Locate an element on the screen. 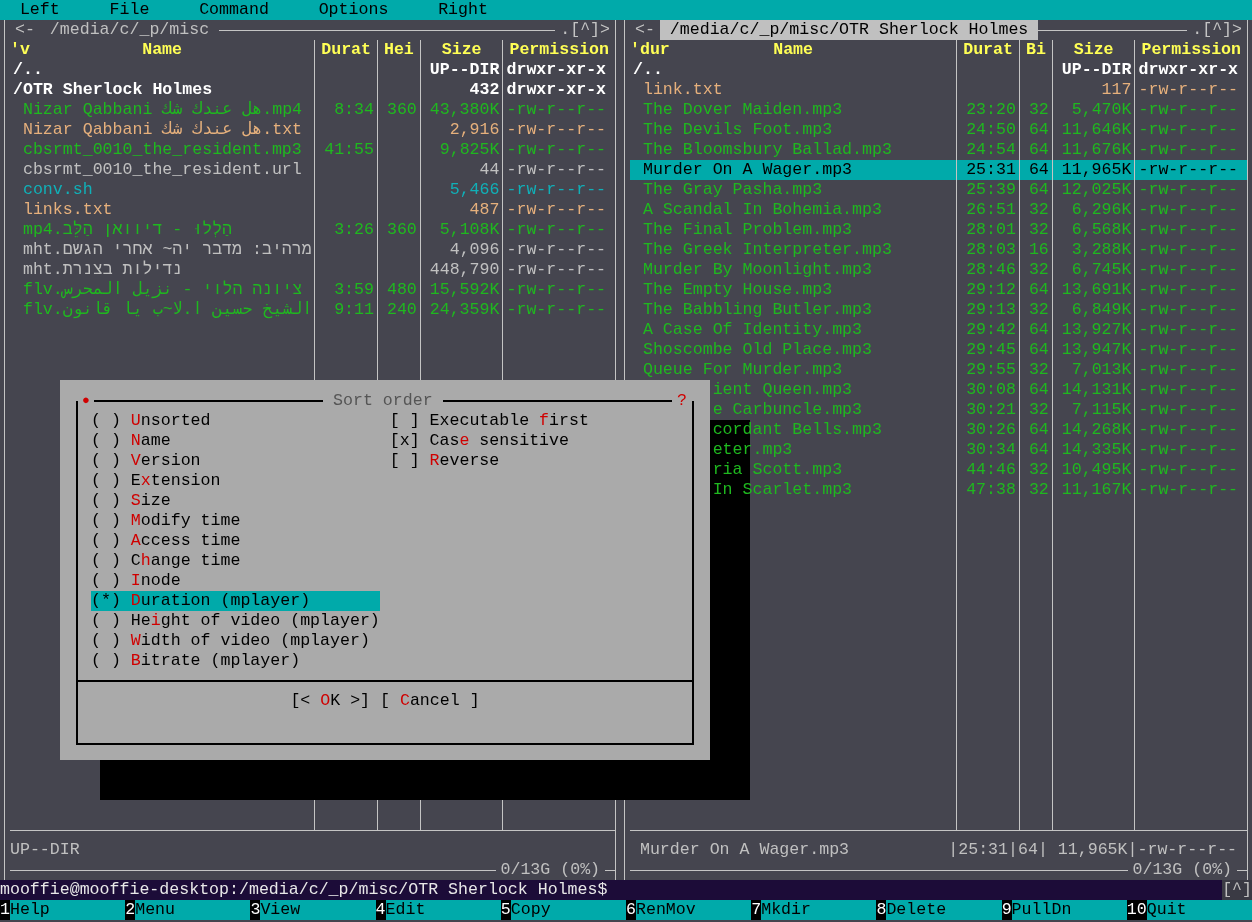 The height and width of the screenshot is (922, 1252). file-cell: 25:31 is located at coordinates (991, 170).